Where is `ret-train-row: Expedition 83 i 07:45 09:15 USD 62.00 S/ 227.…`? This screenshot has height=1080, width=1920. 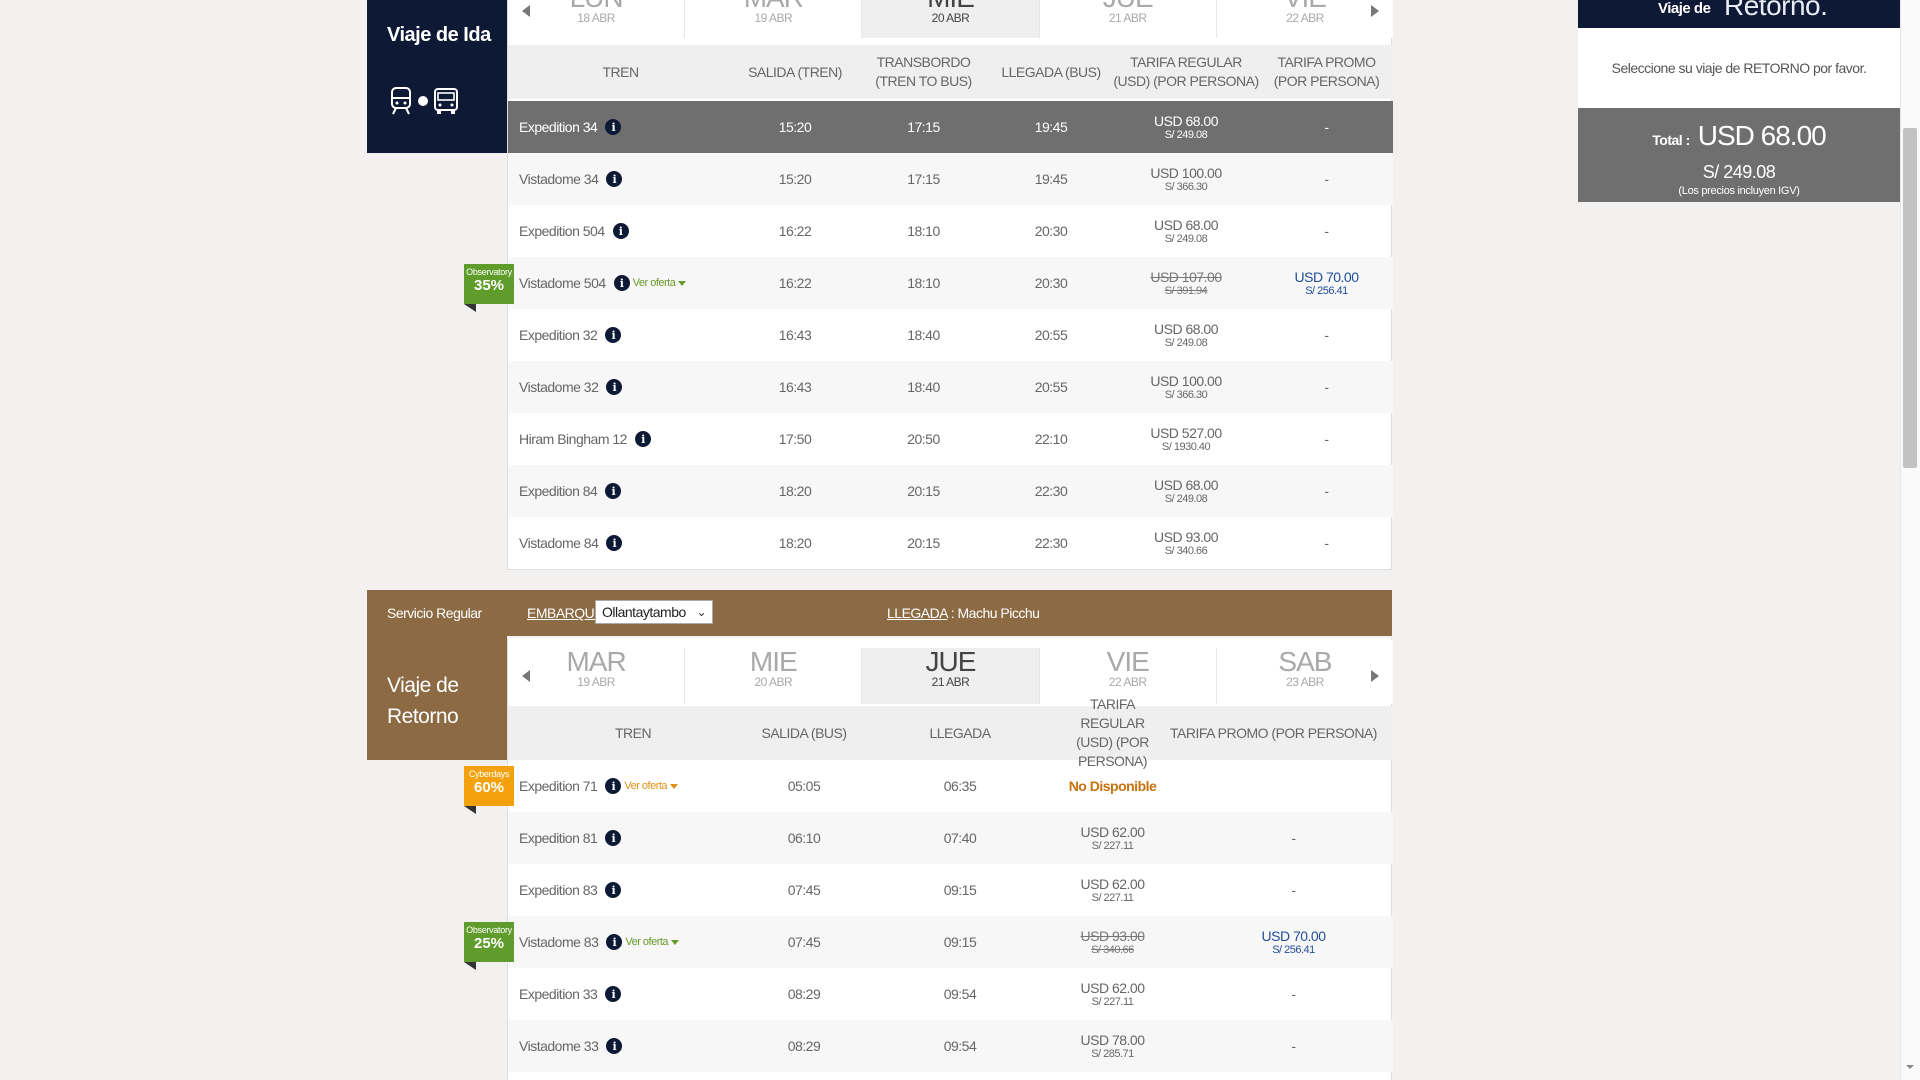 ret-train-row: Expedition 83 i 07:45 09:15 USD 62.00 S/ 227.… is located at coordinates (950, 890).